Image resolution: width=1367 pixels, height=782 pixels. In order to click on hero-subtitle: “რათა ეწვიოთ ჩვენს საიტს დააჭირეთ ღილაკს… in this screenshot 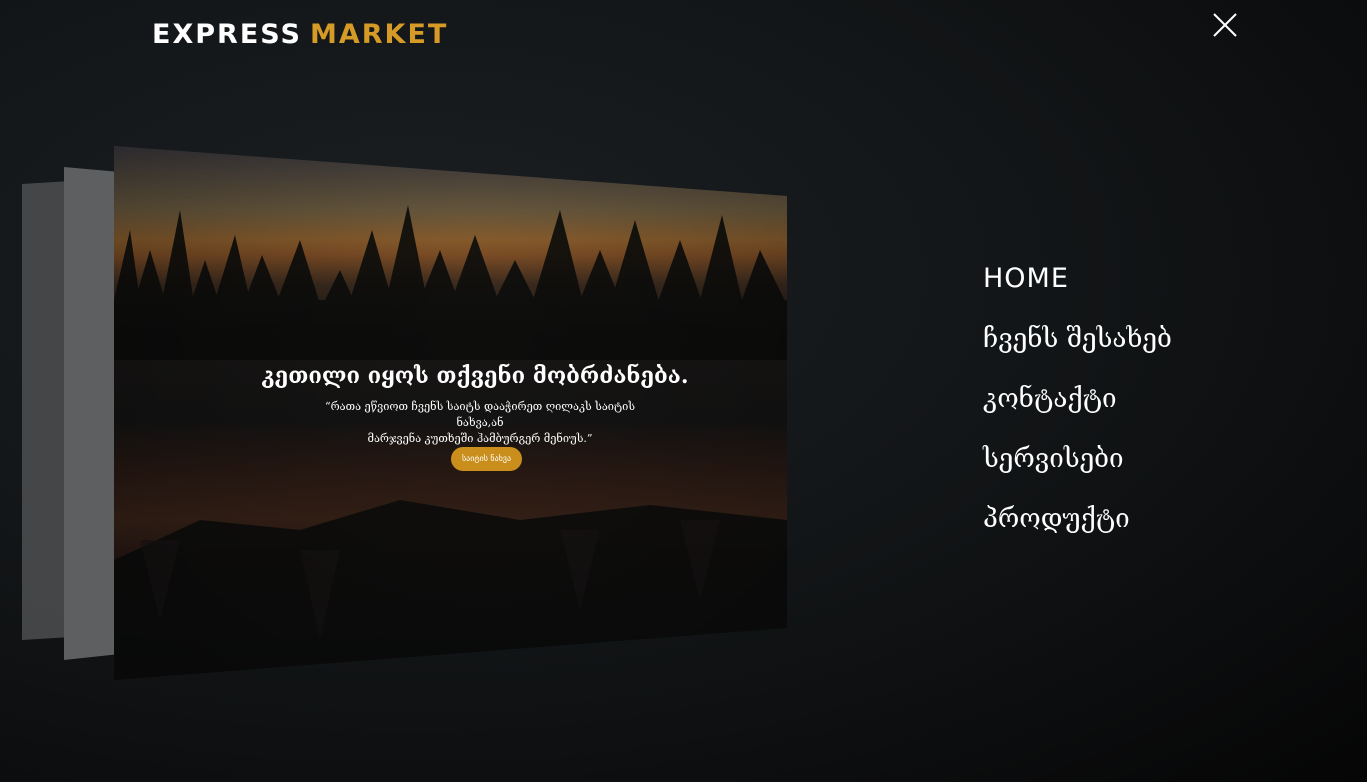, I will do `click(480, 423)`.